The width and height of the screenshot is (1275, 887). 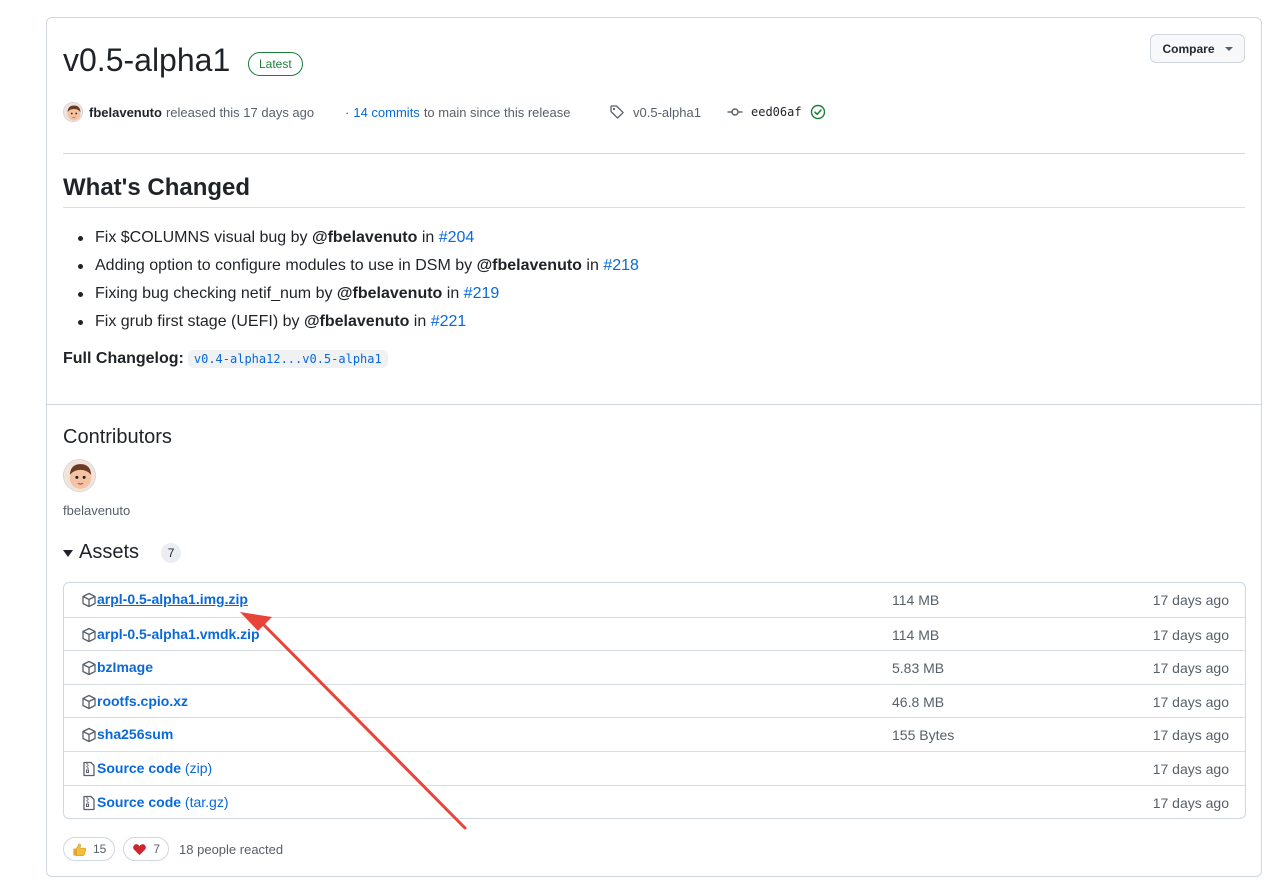 What do you see at coordinates (146, 60) in the screenshot?
I see `release-title: v0.5-alpha1` at bounding box center [146, 60].